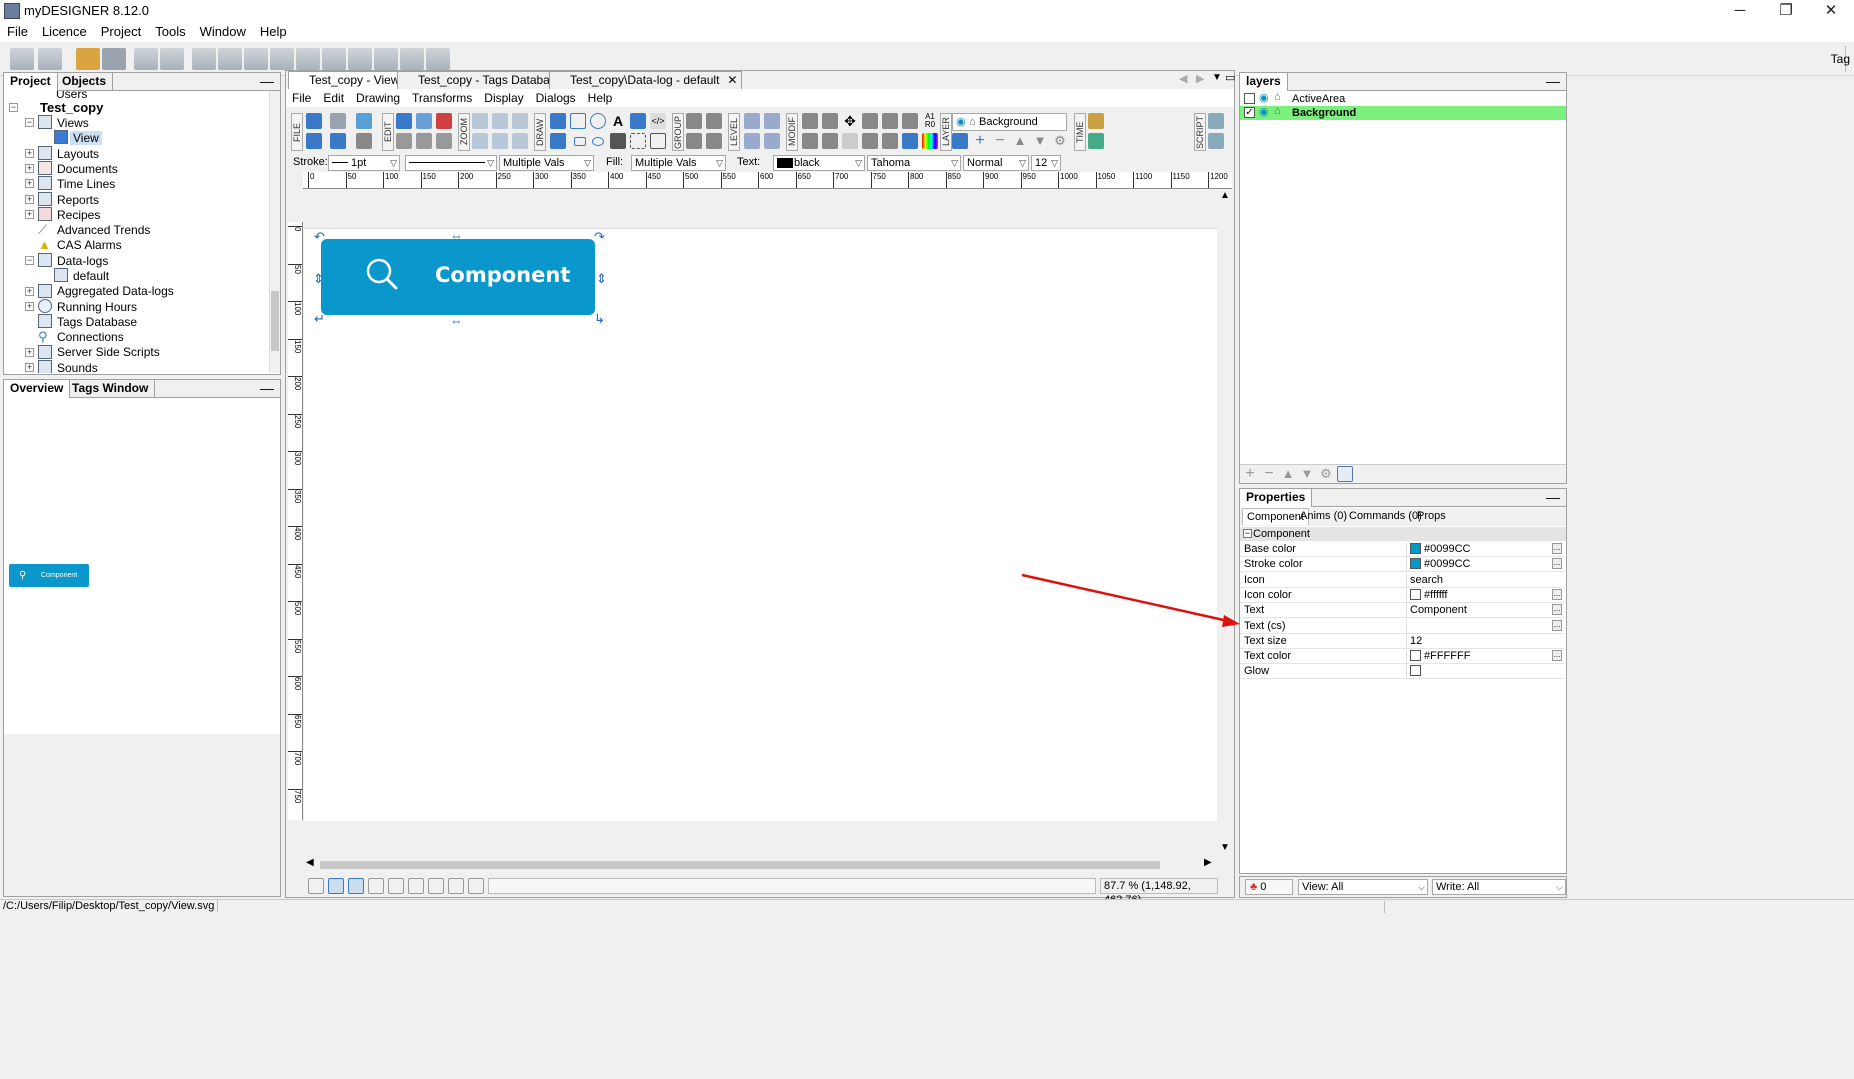  Describe the element at coordinates (558, 141) in the screenshot. I see `polyline-icon` at that location.